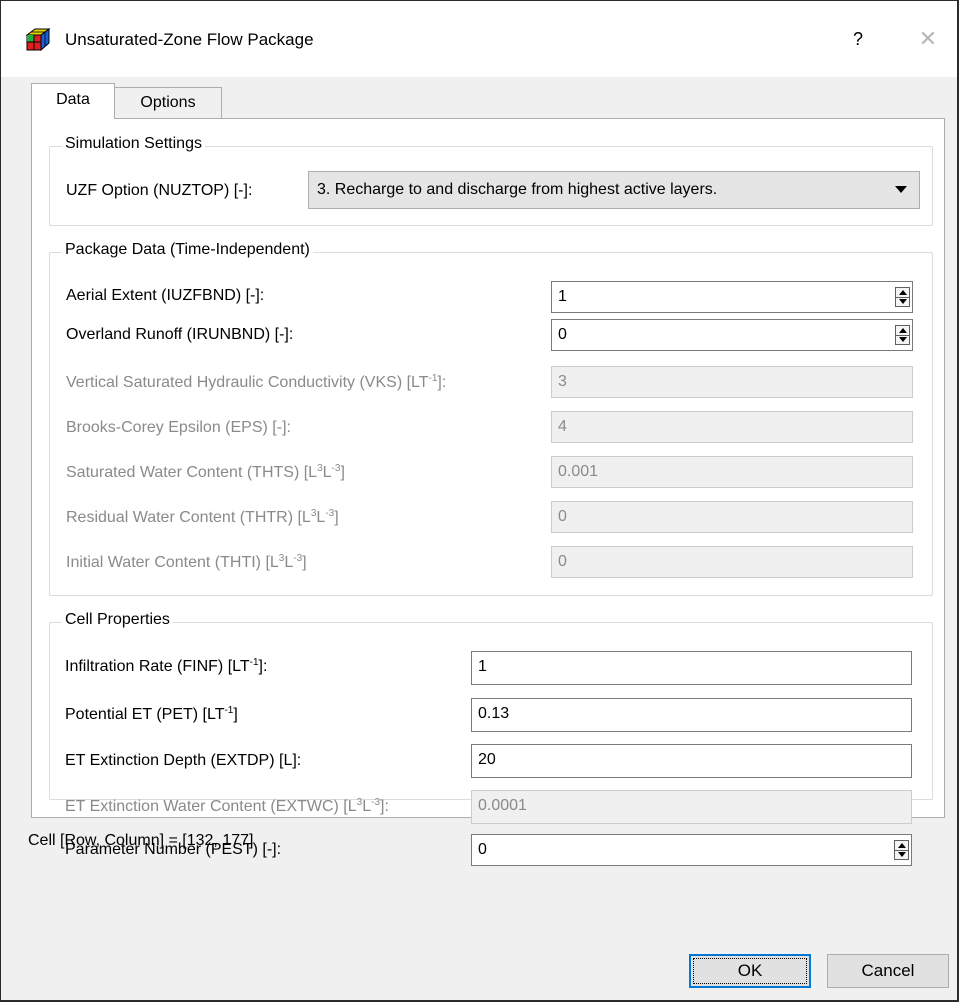 The image size is (961, 1004). What do you see at coordinates (562, 561) in the screenshot?
I see `thti-value: 0` at bounding box center [562, 561].